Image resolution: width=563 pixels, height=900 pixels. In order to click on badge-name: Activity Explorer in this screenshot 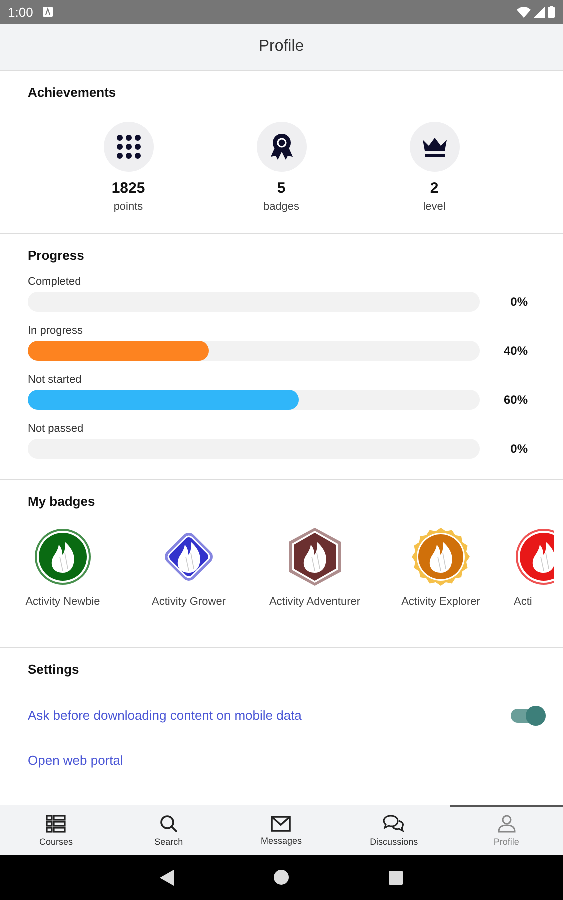, I will do `click(441, 602)`.